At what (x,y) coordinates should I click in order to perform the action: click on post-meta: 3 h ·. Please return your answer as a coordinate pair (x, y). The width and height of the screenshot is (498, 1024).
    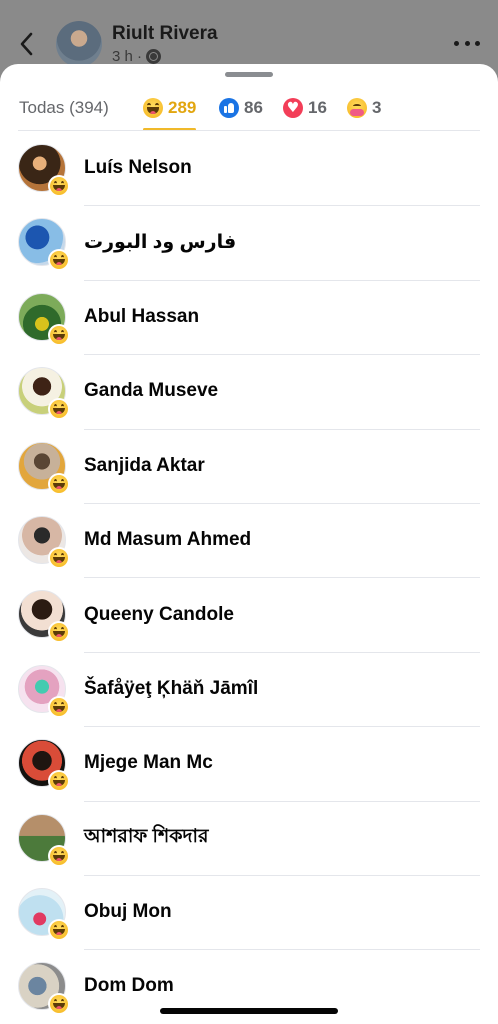
    Looking at the image, I should click on (137, 56).